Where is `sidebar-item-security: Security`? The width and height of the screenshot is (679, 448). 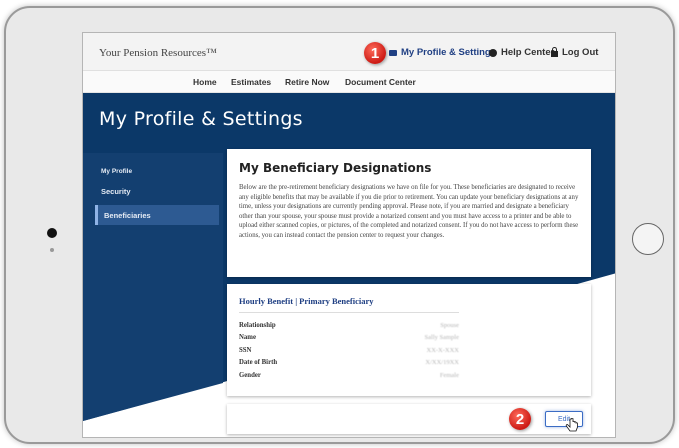 sidebar-item-security: Security is located at coordinates (157, 191).